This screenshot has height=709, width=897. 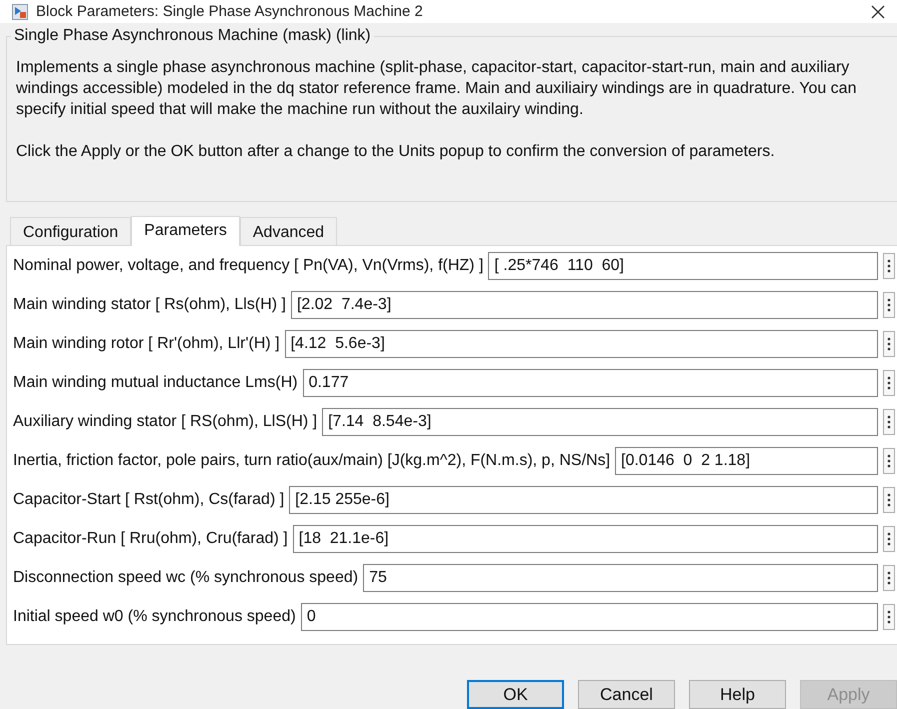 What do you see at coordinates (683, 266) in the screenshot?
I see `input-field: [ .25*746 110 60]` at bounding box center [683, 266].